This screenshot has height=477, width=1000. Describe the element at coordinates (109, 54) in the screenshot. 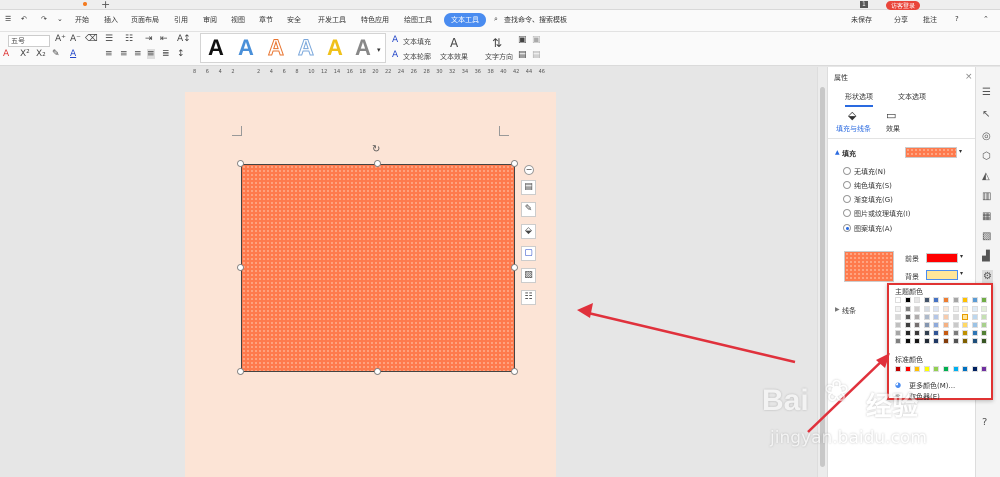

I see `align-left-icon: ≡` at that location.